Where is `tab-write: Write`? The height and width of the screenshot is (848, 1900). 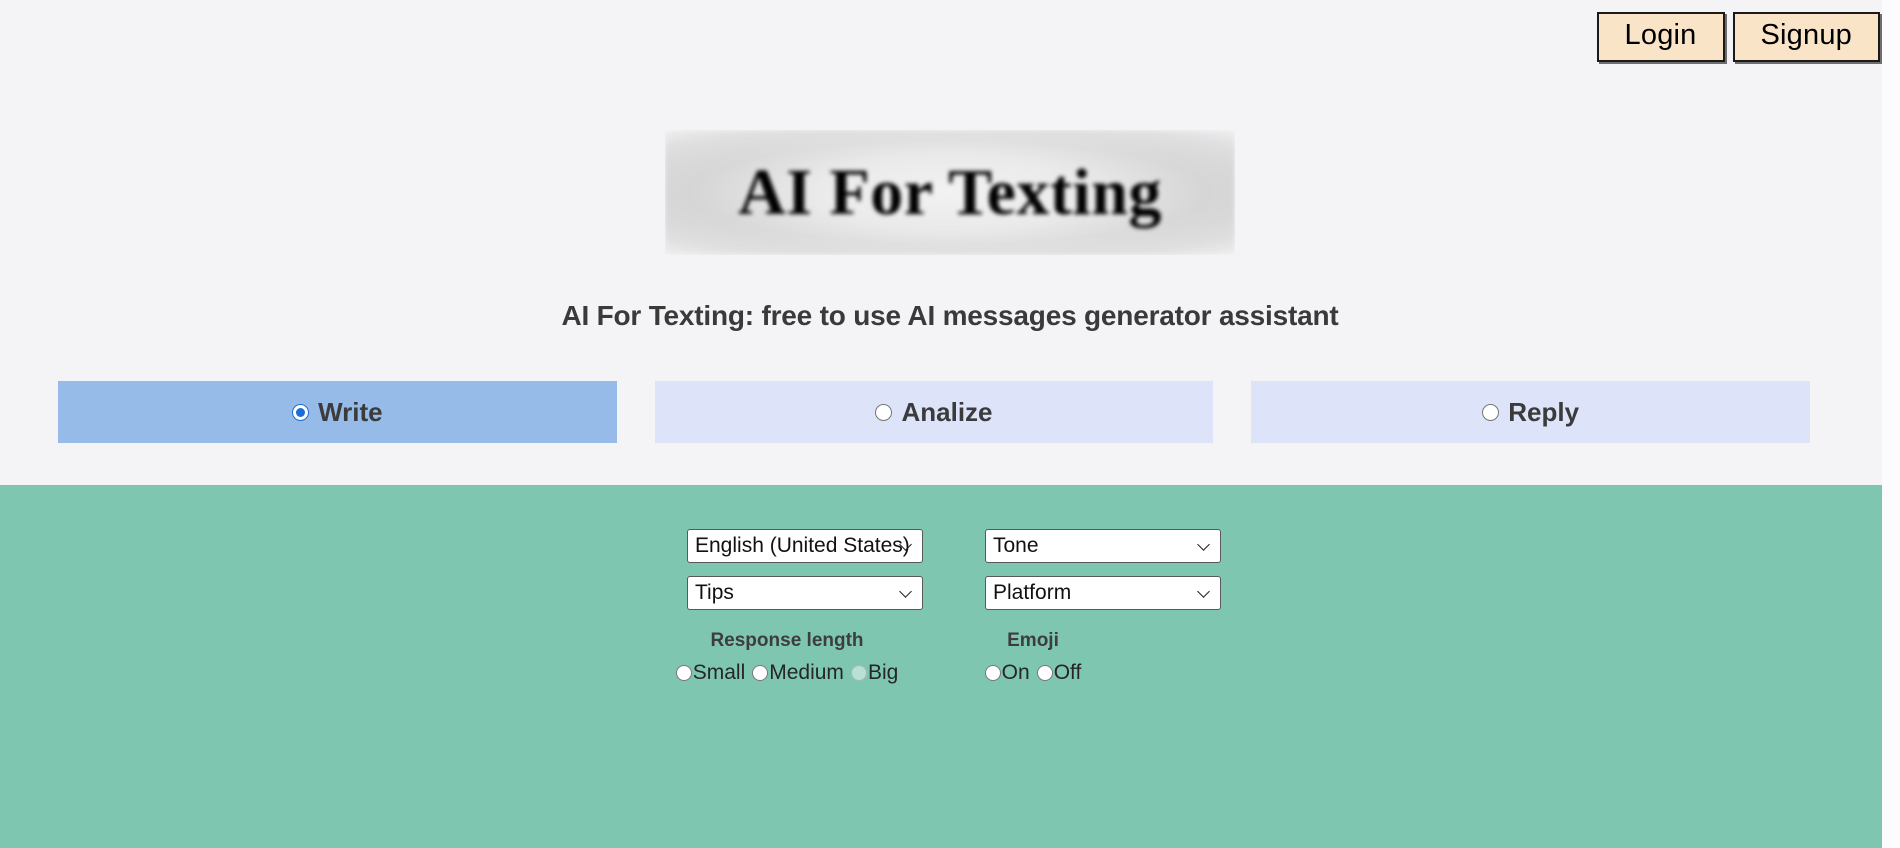 tab-write: Write is located at coordinates (337, 412).